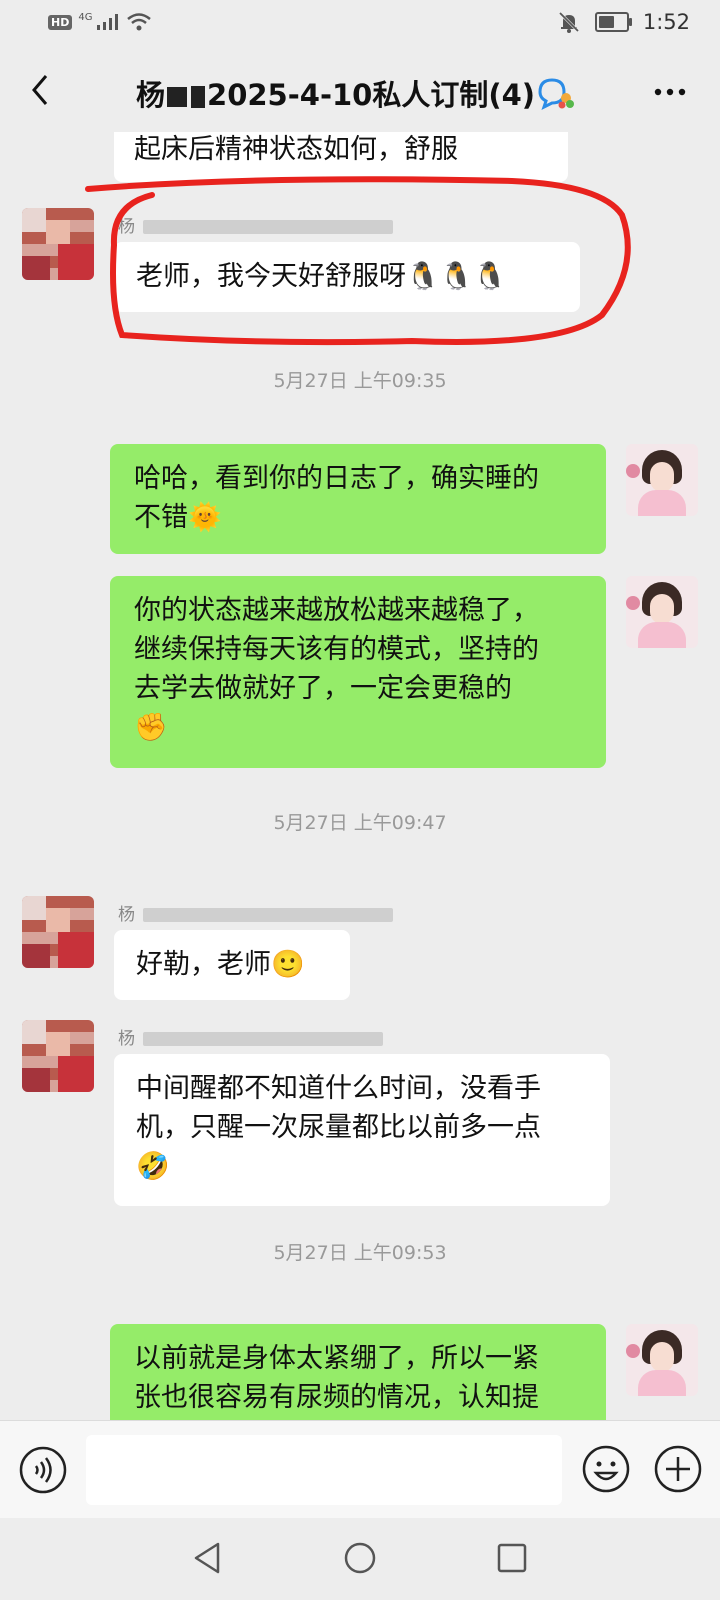 This screenshot has width=720, height=1600. What do you see at coordinates (220, 964) in the screenshot?
I see `message-text: 好勒，老师🙂` at bounding box center [220, 964].